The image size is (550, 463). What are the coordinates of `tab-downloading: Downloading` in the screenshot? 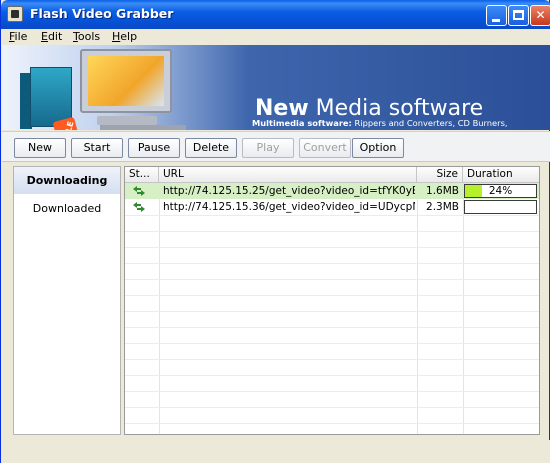 It's located at (67, 180).